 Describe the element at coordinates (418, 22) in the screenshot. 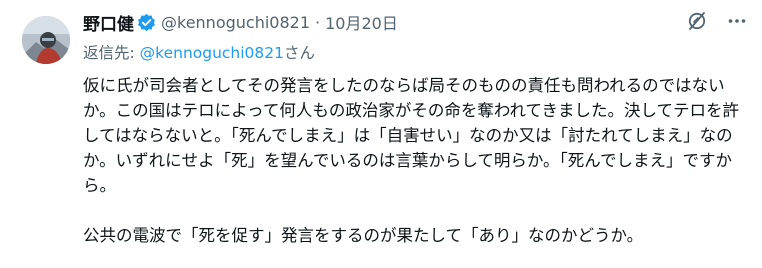

I see `tweet-header: 野口健 @kennoguchi0821 · 10月20日` at that location.